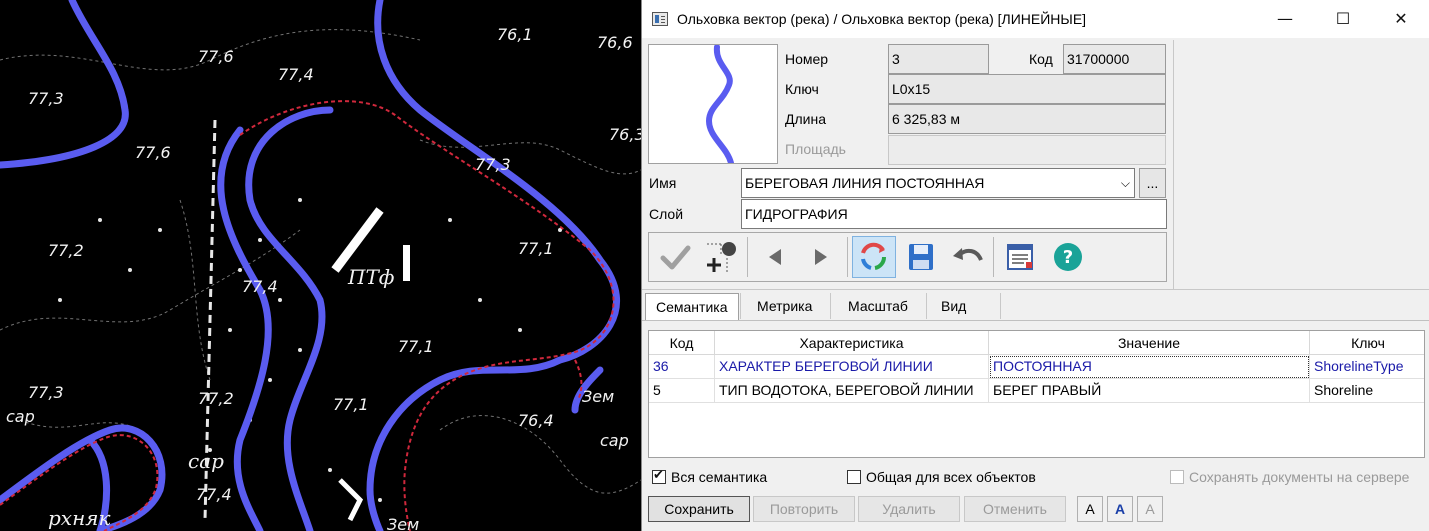  I want to click on table-cell-code: 36, so click(682, 367).